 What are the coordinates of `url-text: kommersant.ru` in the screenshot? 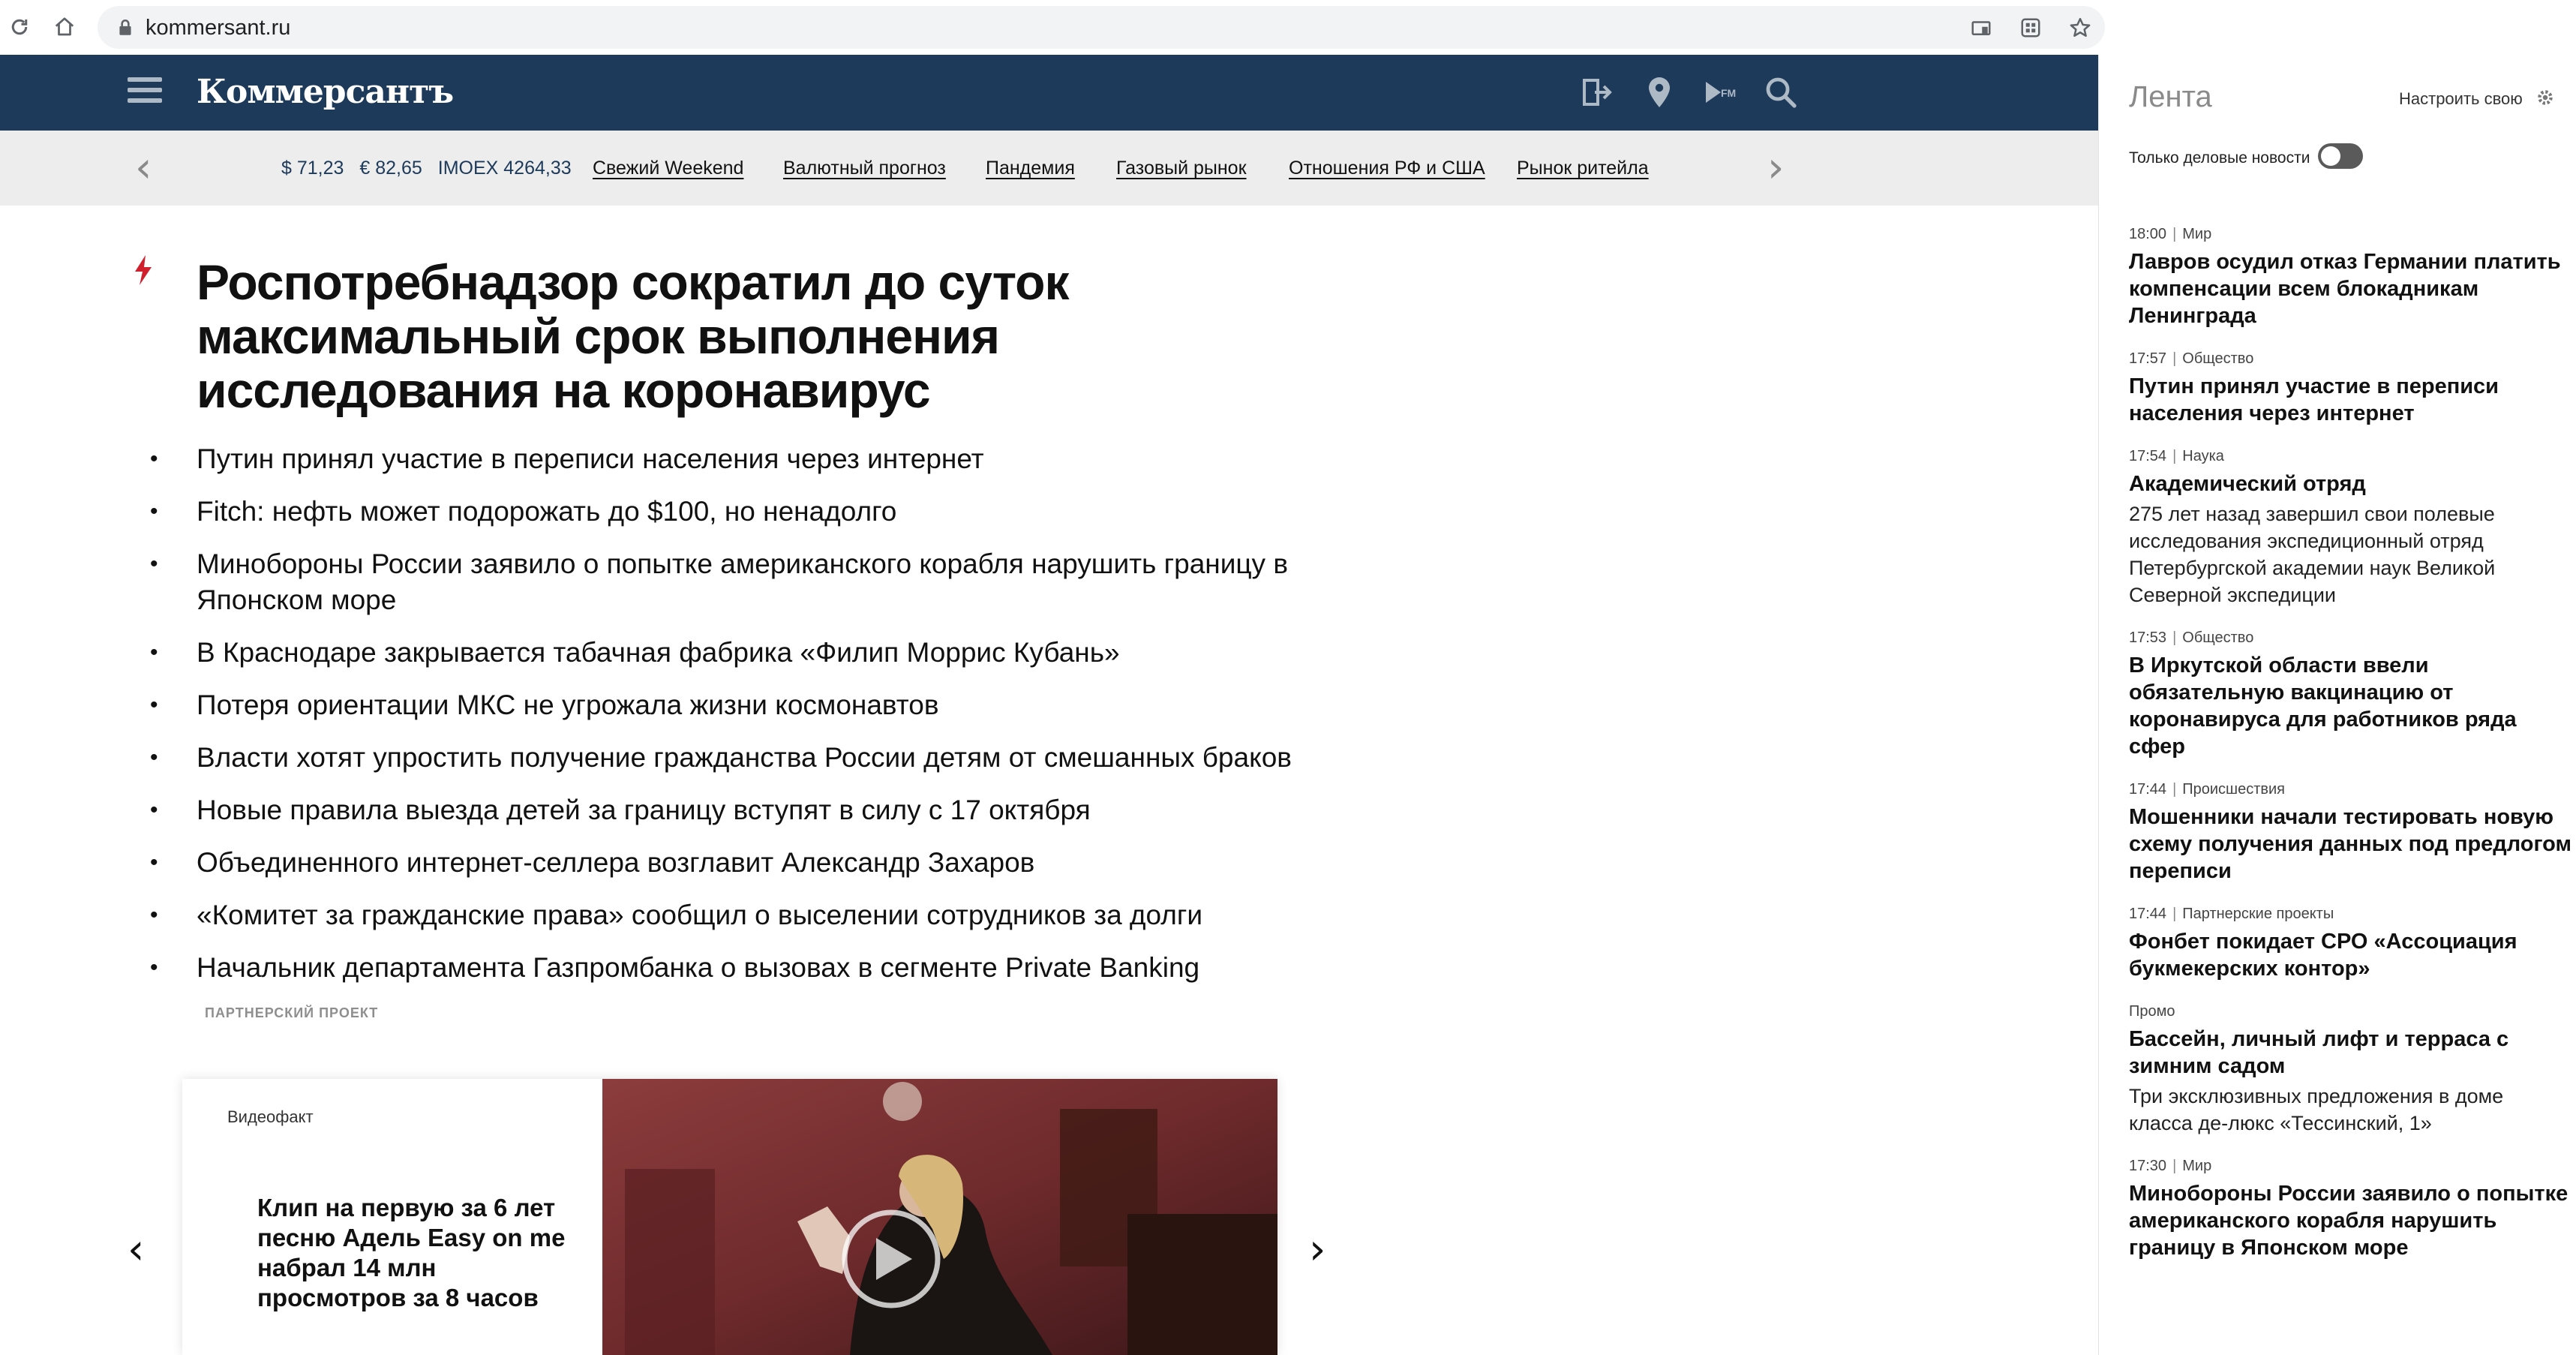 It's located at (218, 28).